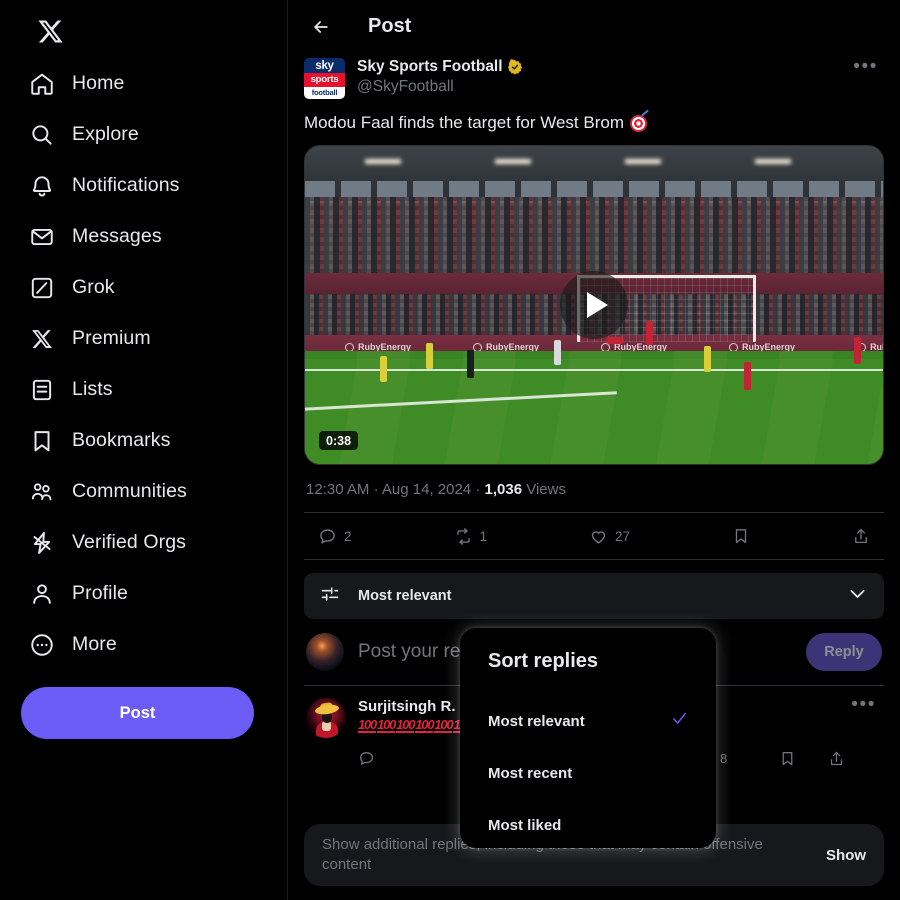  Describe the element at coordinates (588, 823) in the screenshot. I see `dropdown-item-most-liked: Most liked` at that location.